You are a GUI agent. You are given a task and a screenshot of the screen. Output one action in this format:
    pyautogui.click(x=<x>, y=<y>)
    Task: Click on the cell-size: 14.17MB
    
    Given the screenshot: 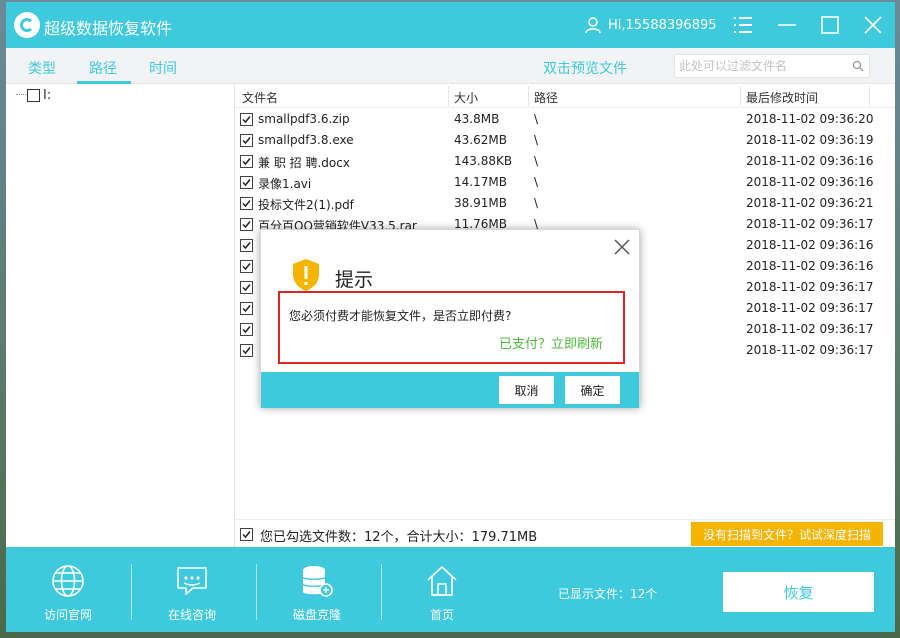 What is the action you would take?
    pyautogui.click(x=480, y=182)
    